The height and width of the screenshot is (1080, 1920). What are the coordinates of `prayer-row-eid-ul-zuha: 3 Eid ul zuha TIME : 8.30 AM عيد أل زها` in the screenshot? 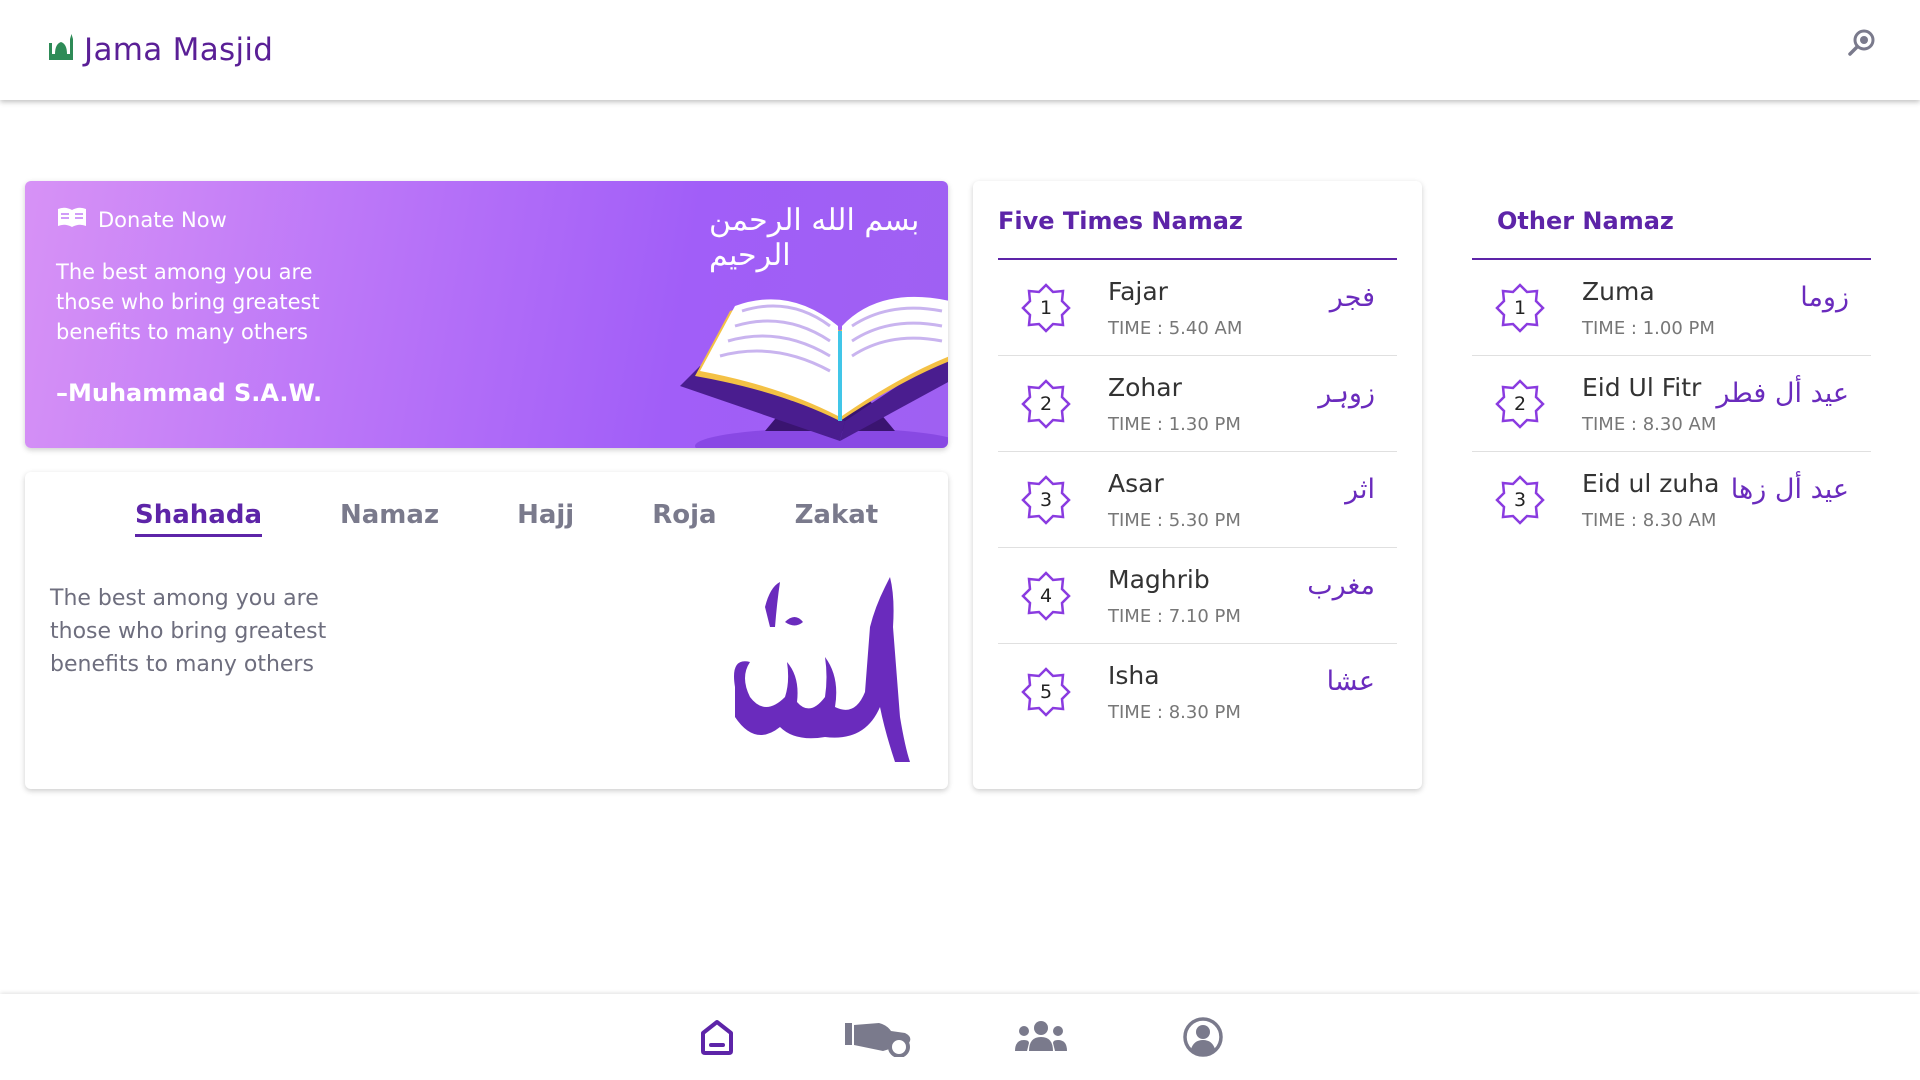 It's located at (1671, 500).